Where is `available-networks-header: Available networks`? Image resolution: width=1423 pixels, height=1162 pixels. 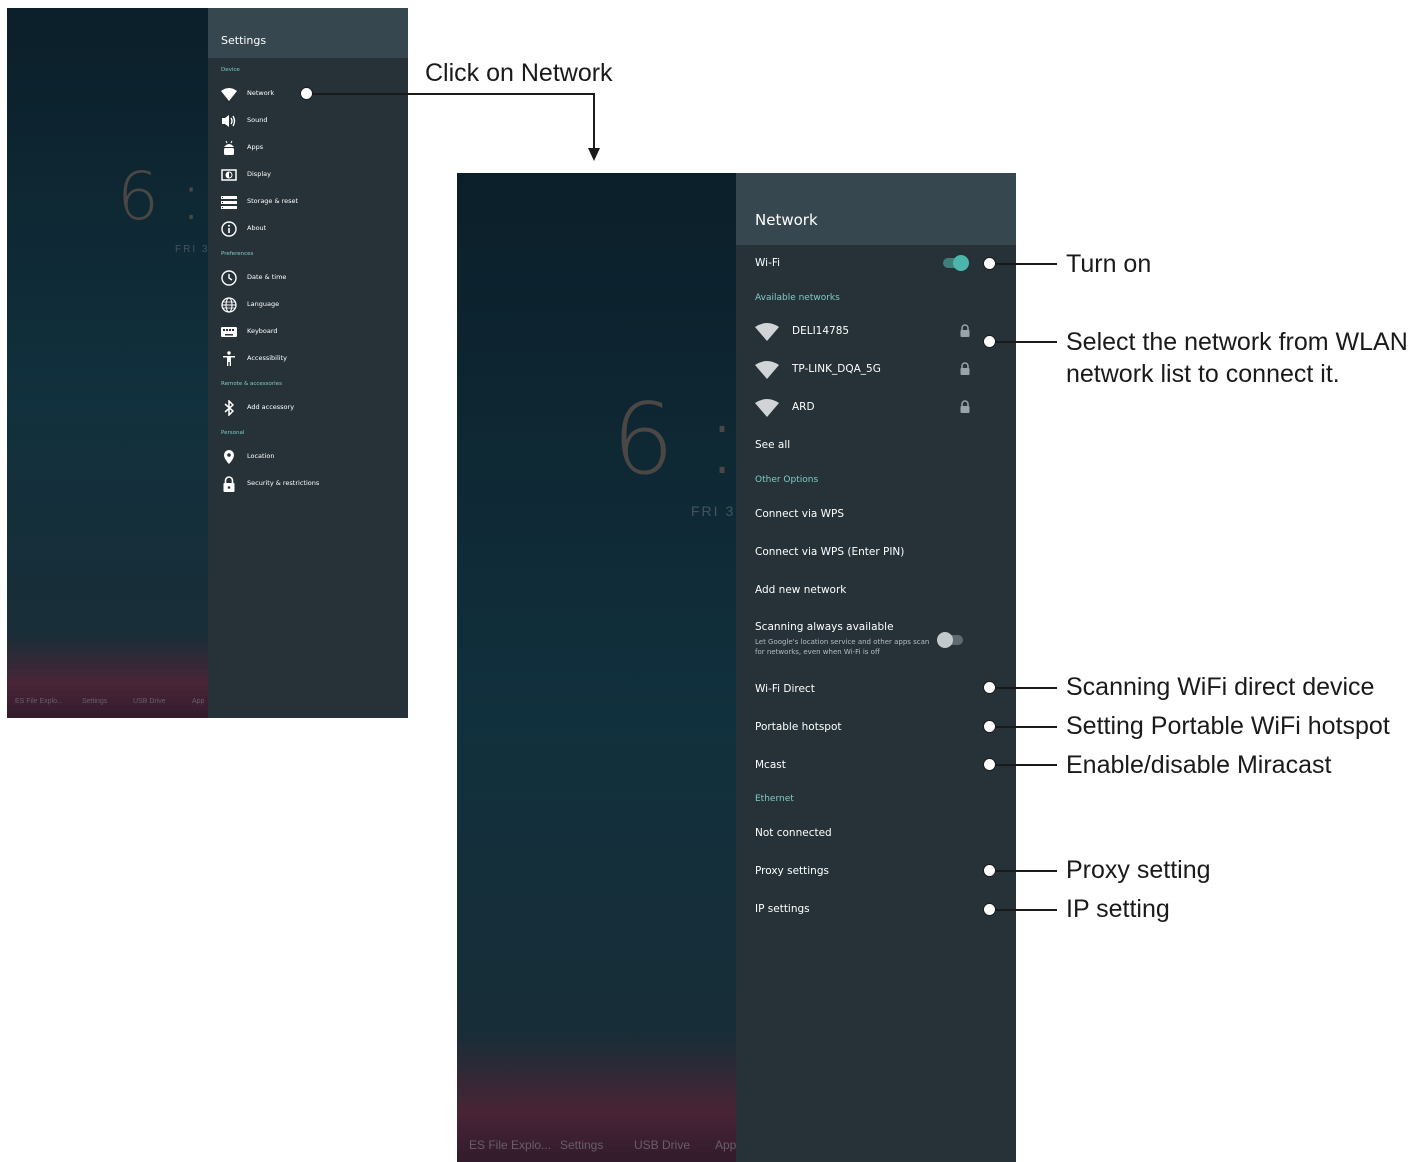 available-networks-header: Available networks is located at coordinates (797, 298).